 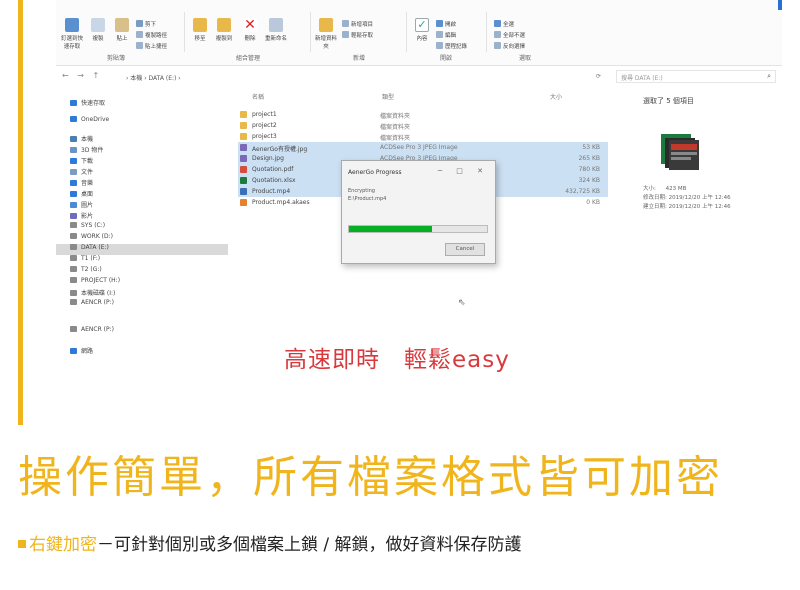 I want to click on paste-icon, so click(x=122, y=25).